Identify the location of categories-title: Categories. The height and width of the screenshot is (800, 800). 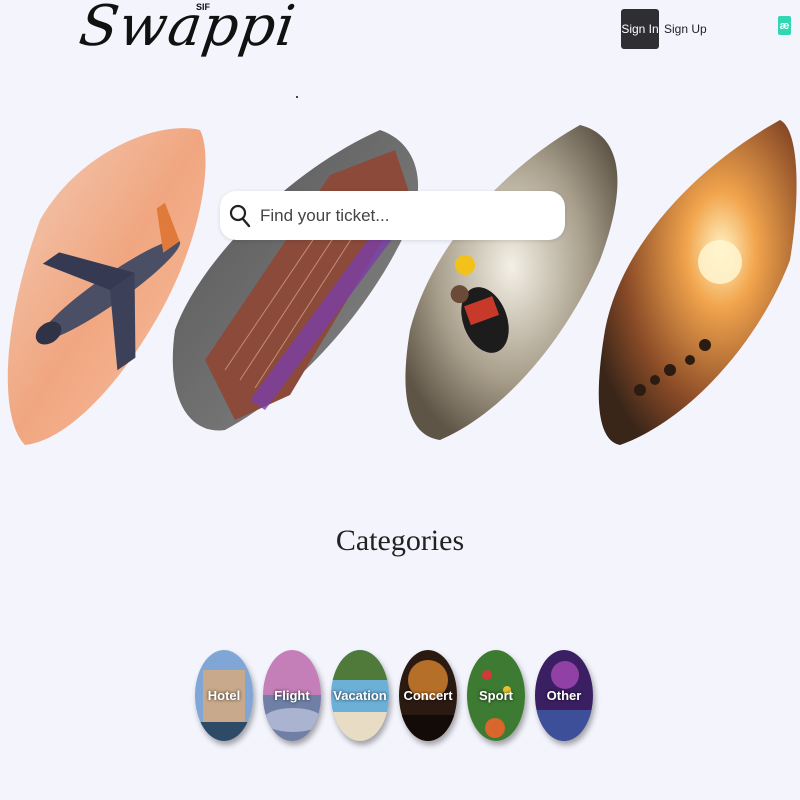
(400, 540).